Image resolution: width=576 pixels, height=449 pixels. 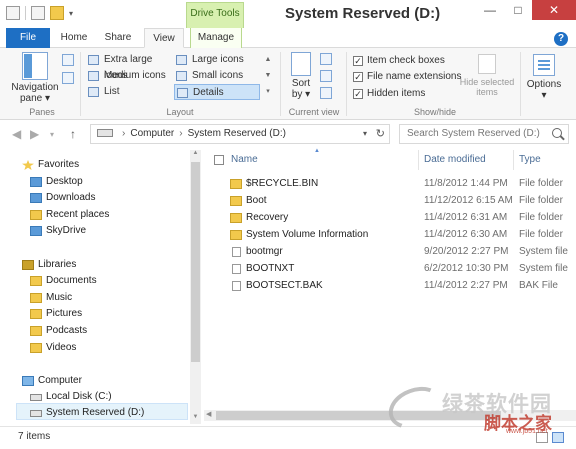 What do you see at coordinates (57, 13) in the screenshot?
I see `new-folder-icon` at bounding box center [57, 13].